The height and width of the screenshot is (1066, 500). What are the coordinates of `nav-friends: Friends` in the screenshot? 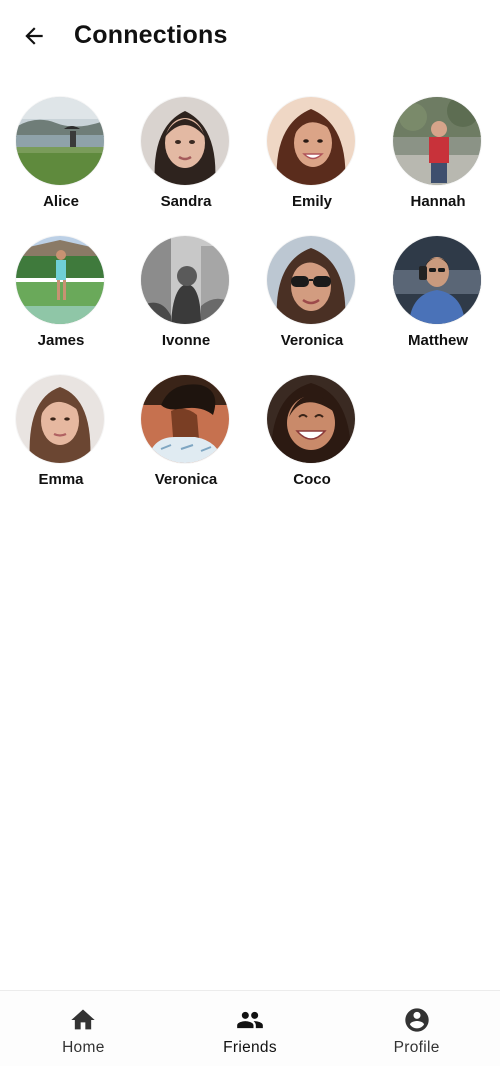 It's located at (250, 1028).